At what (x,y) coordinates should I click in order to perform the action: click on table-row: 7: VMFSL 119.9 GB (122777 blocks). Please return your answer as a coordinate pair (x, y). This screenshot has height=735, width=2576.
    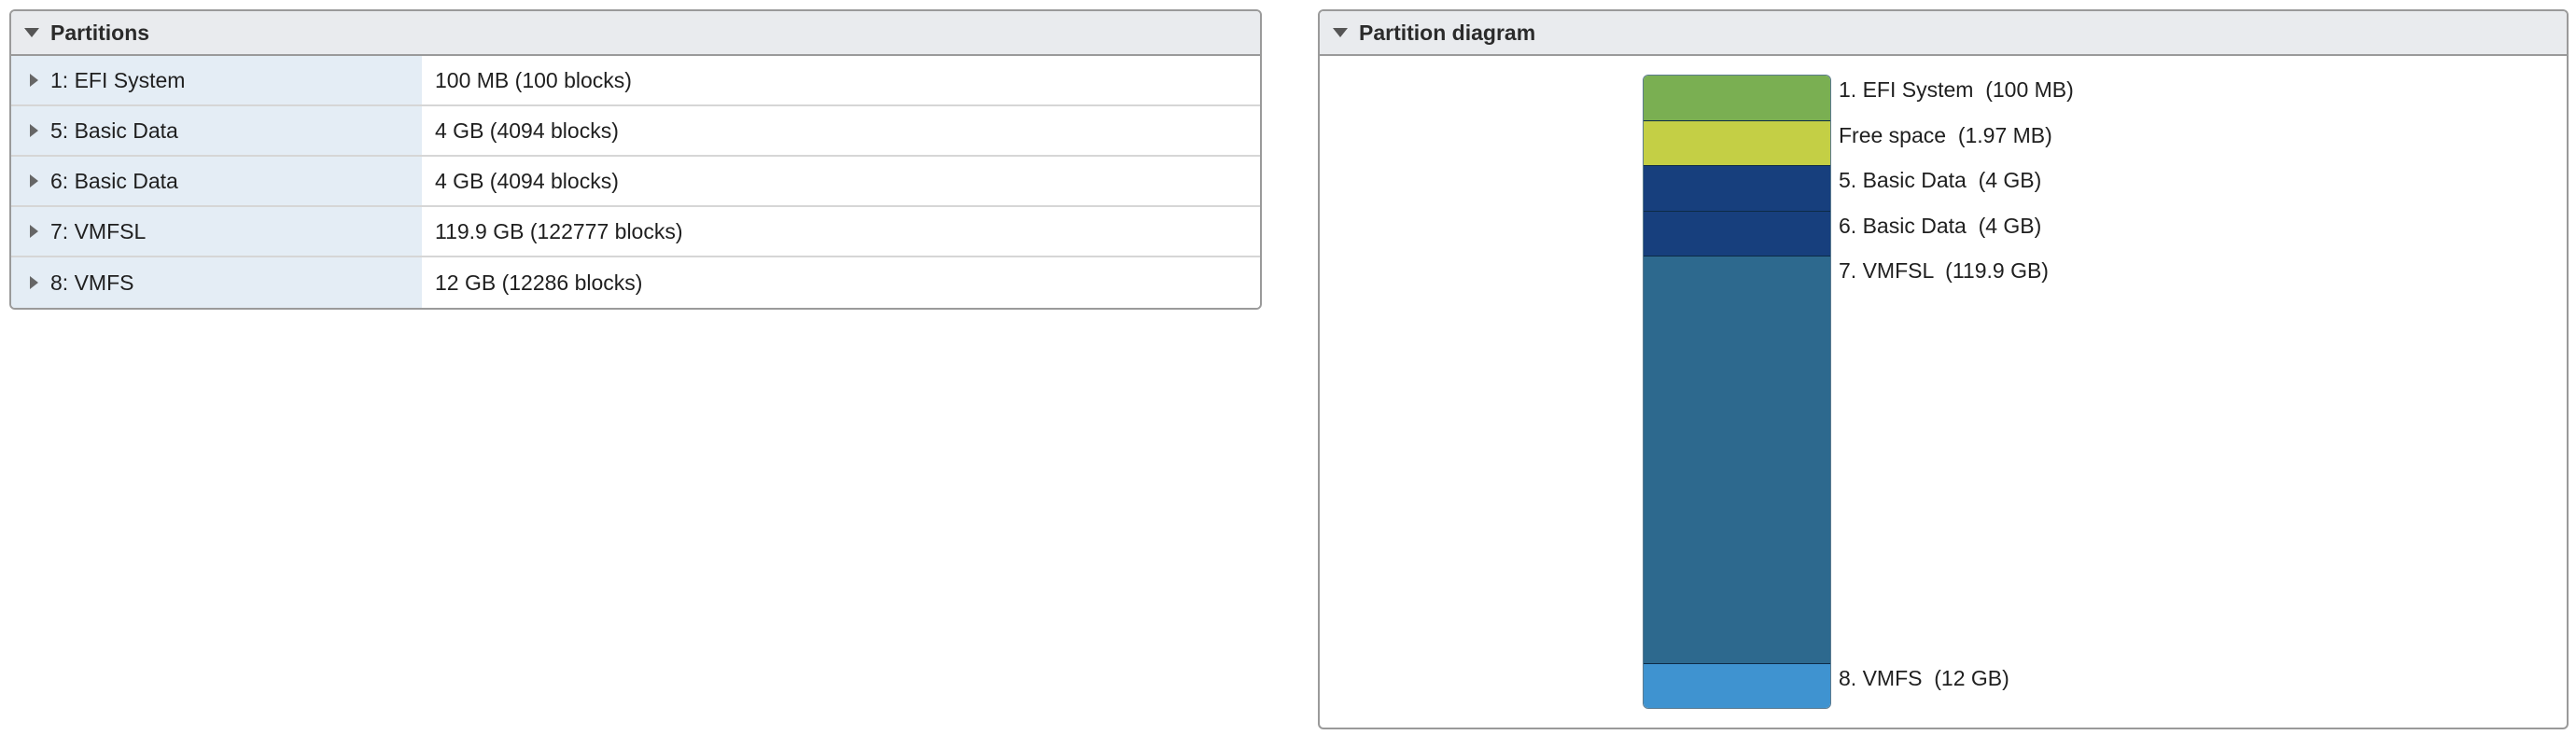
    Looking at the image, I should click on (635, 232).